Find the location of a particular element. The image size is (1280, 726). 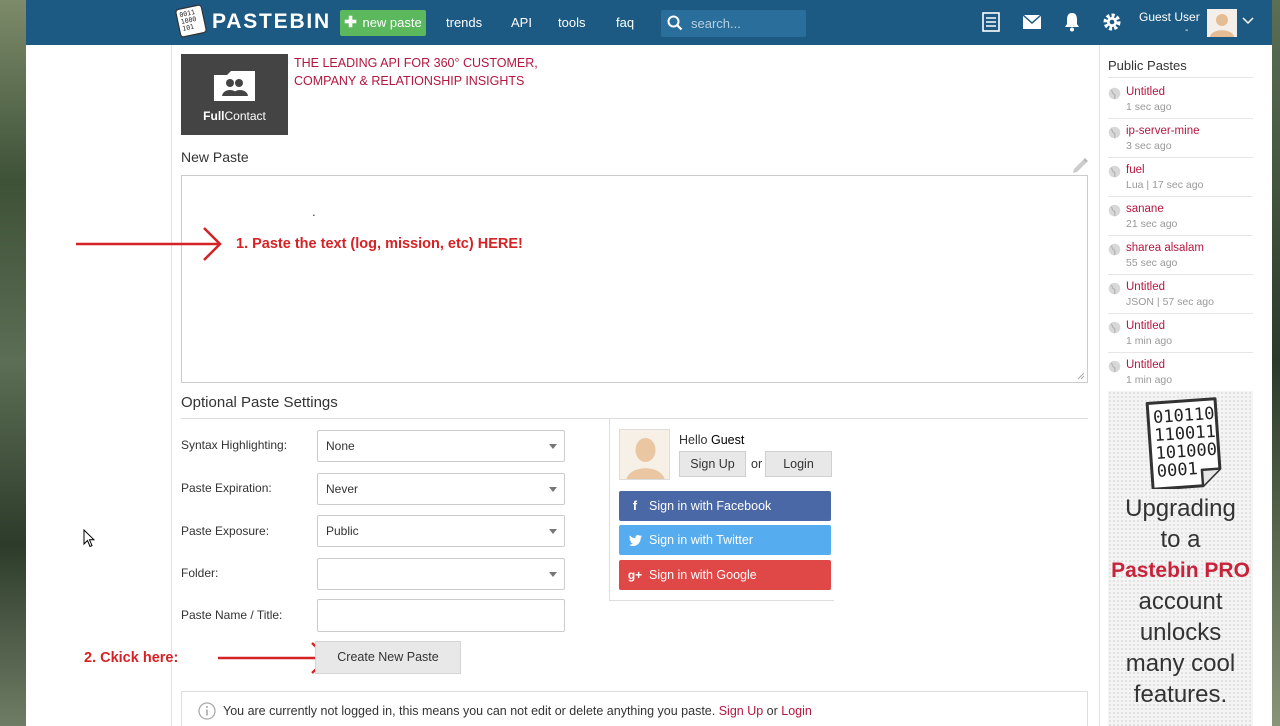

public-paste-item: fuel Lua | 17 sec ago is located at coordinates (1180, 180).